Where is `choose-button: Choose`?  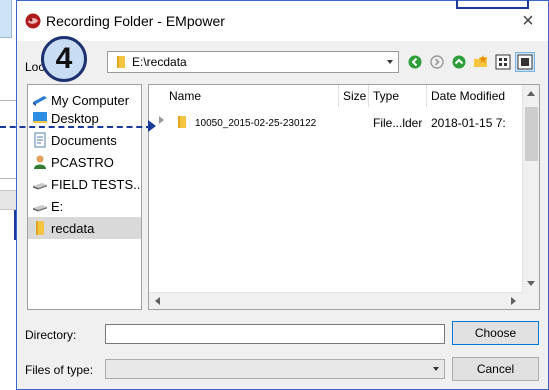 choose-button: Choose is located at coordinates (495, 333).